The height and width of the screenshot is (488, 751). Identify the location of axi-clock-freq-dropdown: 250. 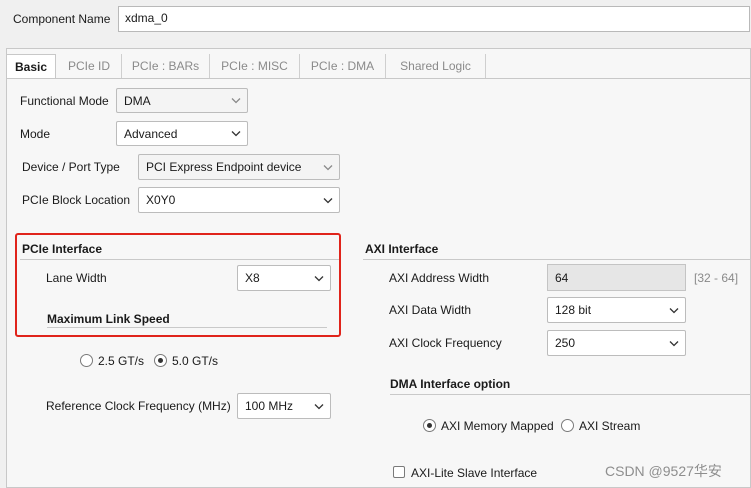
(616, 343).